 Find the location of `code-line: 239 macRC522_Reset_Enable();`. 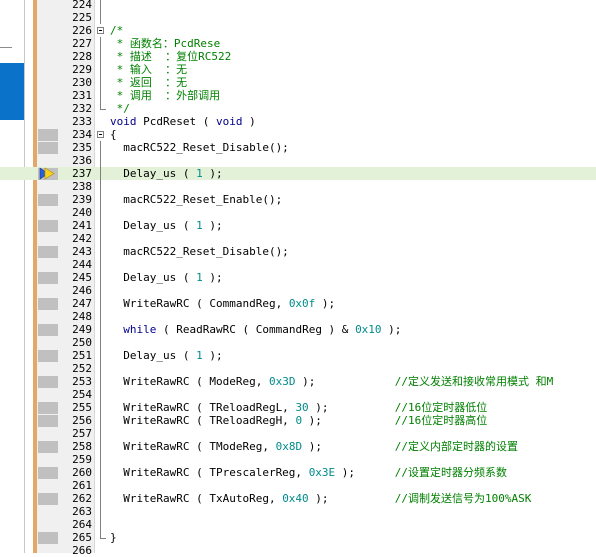

code-line: 239 macRC522_Reset_Enable(); is located at coordinates (298, 199).